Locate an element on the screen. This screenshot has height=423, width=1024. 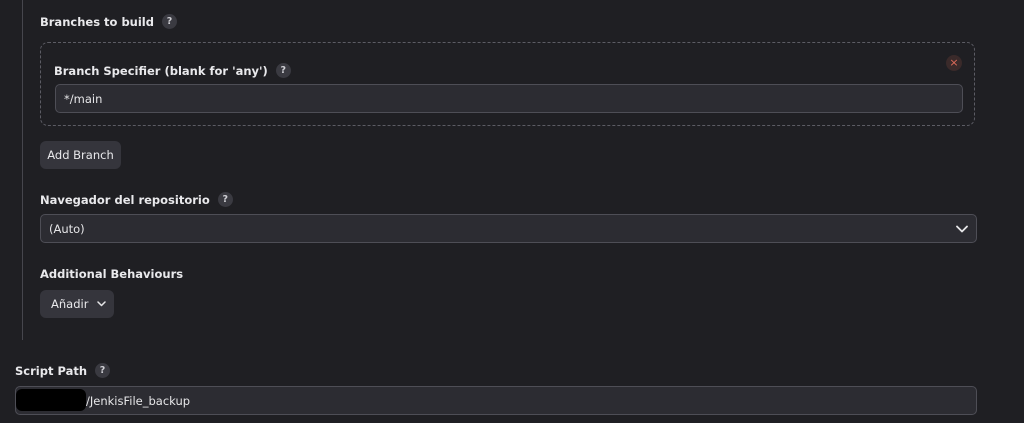
additional-behaviours-title: Additional Behaviours is located at coordinates (112, 274).